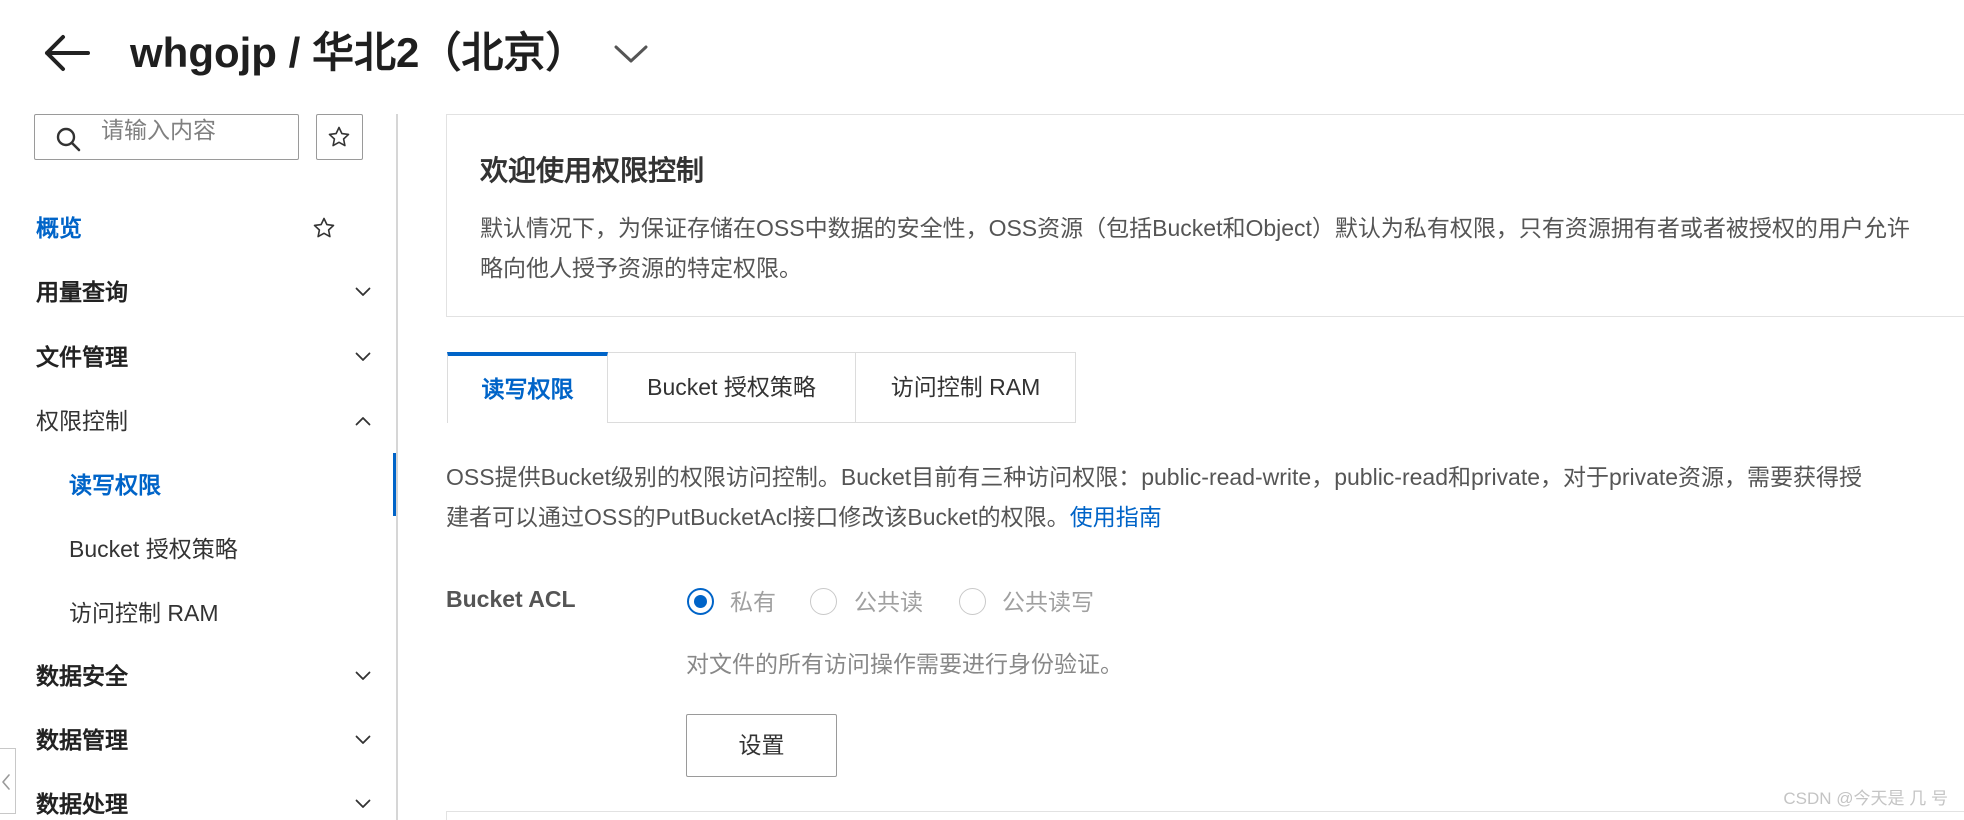 The width and height of the screenshot is (1964, 820). I want to click on radio-label: 公共读, so click(888, 602).